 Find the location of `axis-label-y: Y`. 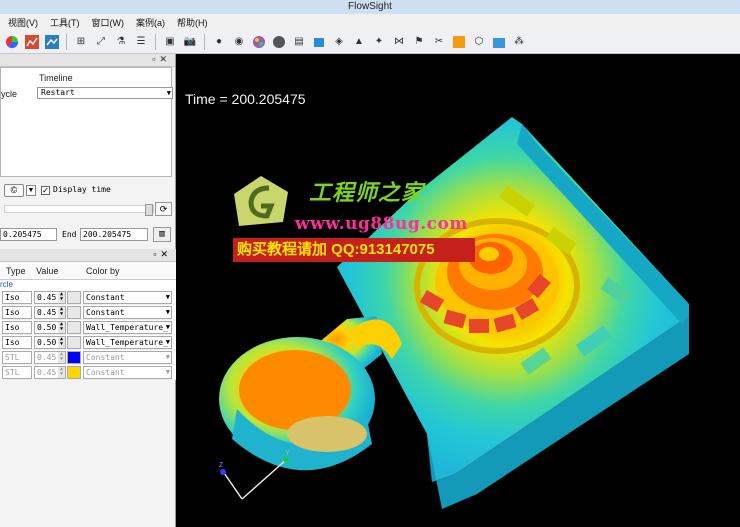

axis-label-y: Y is located at coordinates (287, 453).